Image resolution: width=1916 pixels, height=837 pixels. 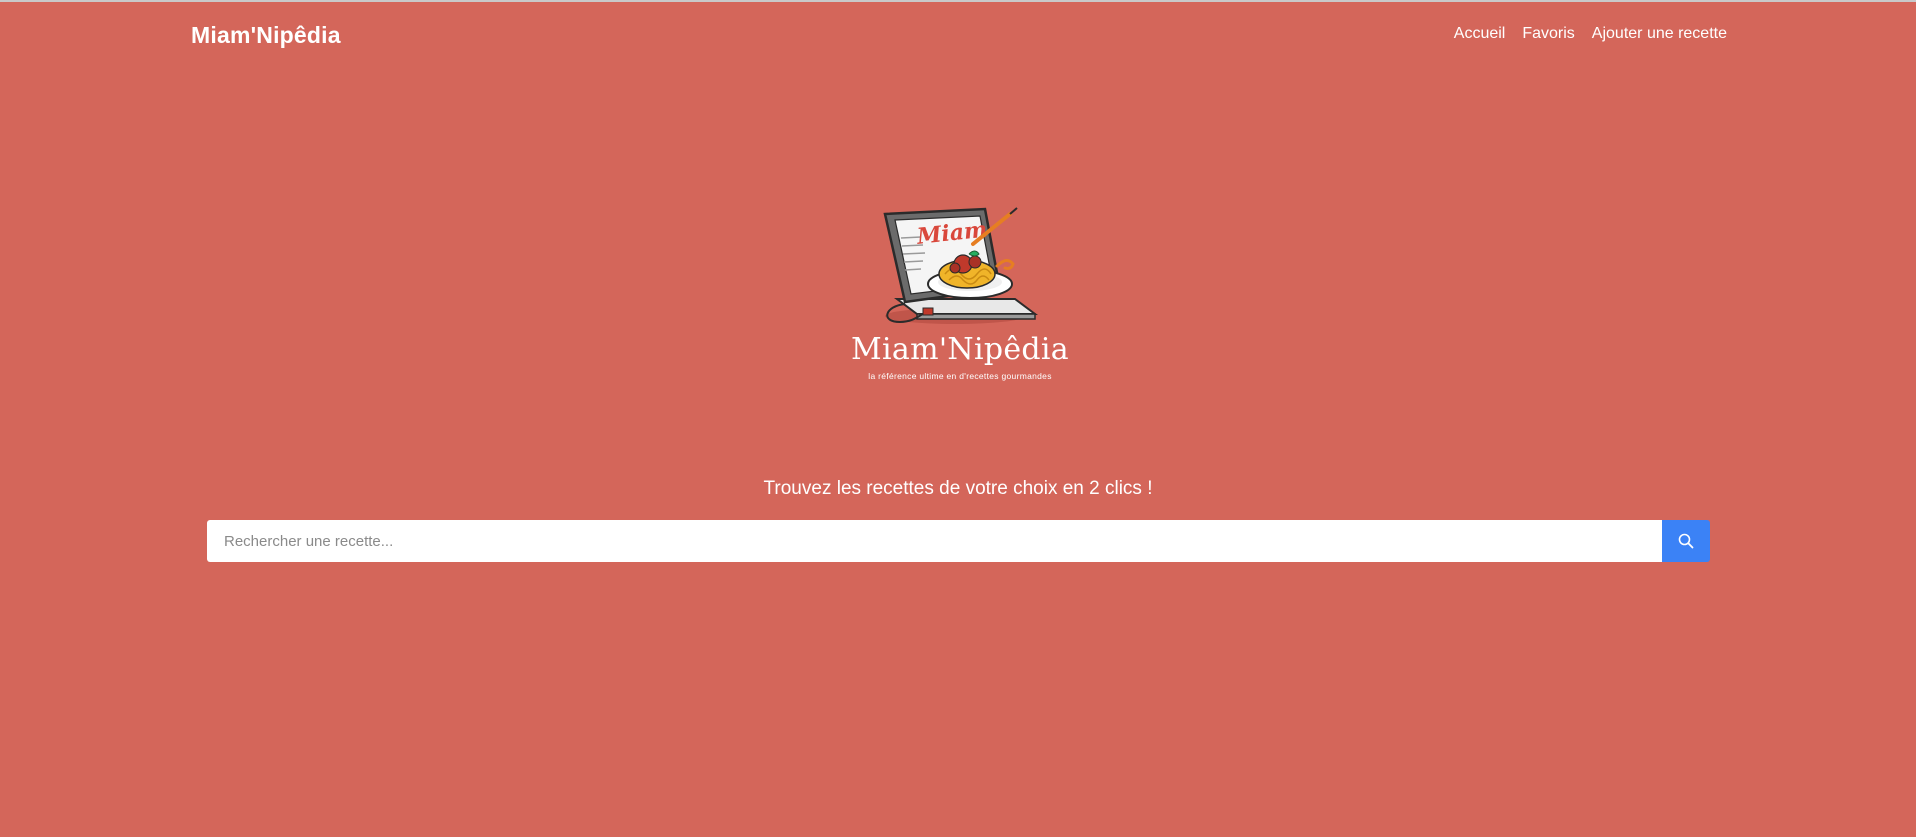 I want to click on search-button, so click(x=1686, y=541).